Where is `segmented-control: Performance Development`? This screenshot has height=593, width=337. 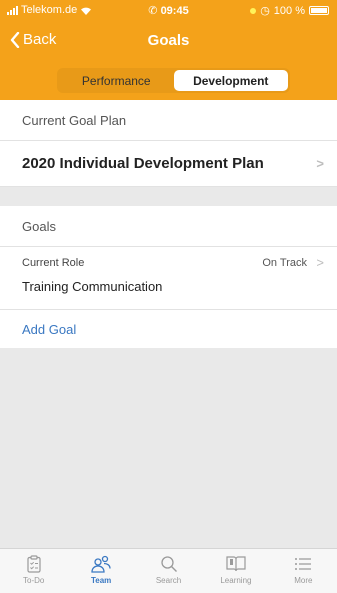
segmented-control: Performance Development is located at coordinates (173, 80).